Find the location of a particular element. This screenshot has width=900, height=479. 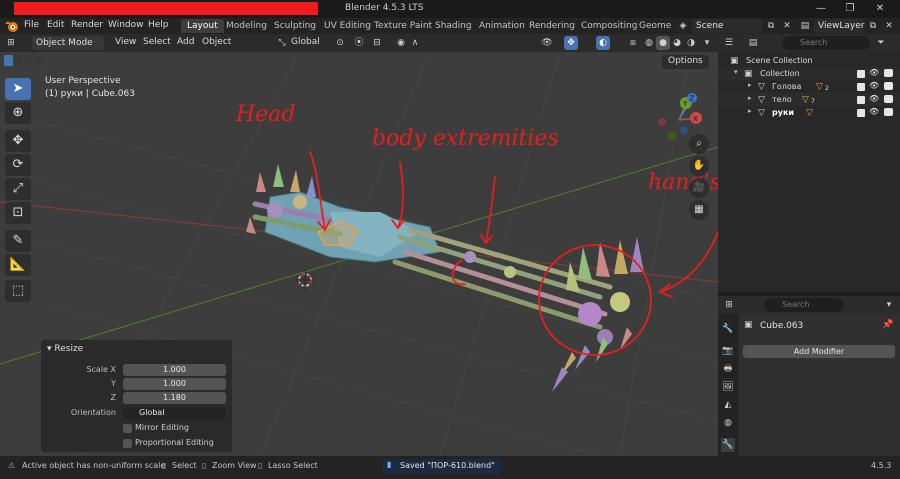

scene-tab-icon: ◭ is located at coordinates (728, 405).